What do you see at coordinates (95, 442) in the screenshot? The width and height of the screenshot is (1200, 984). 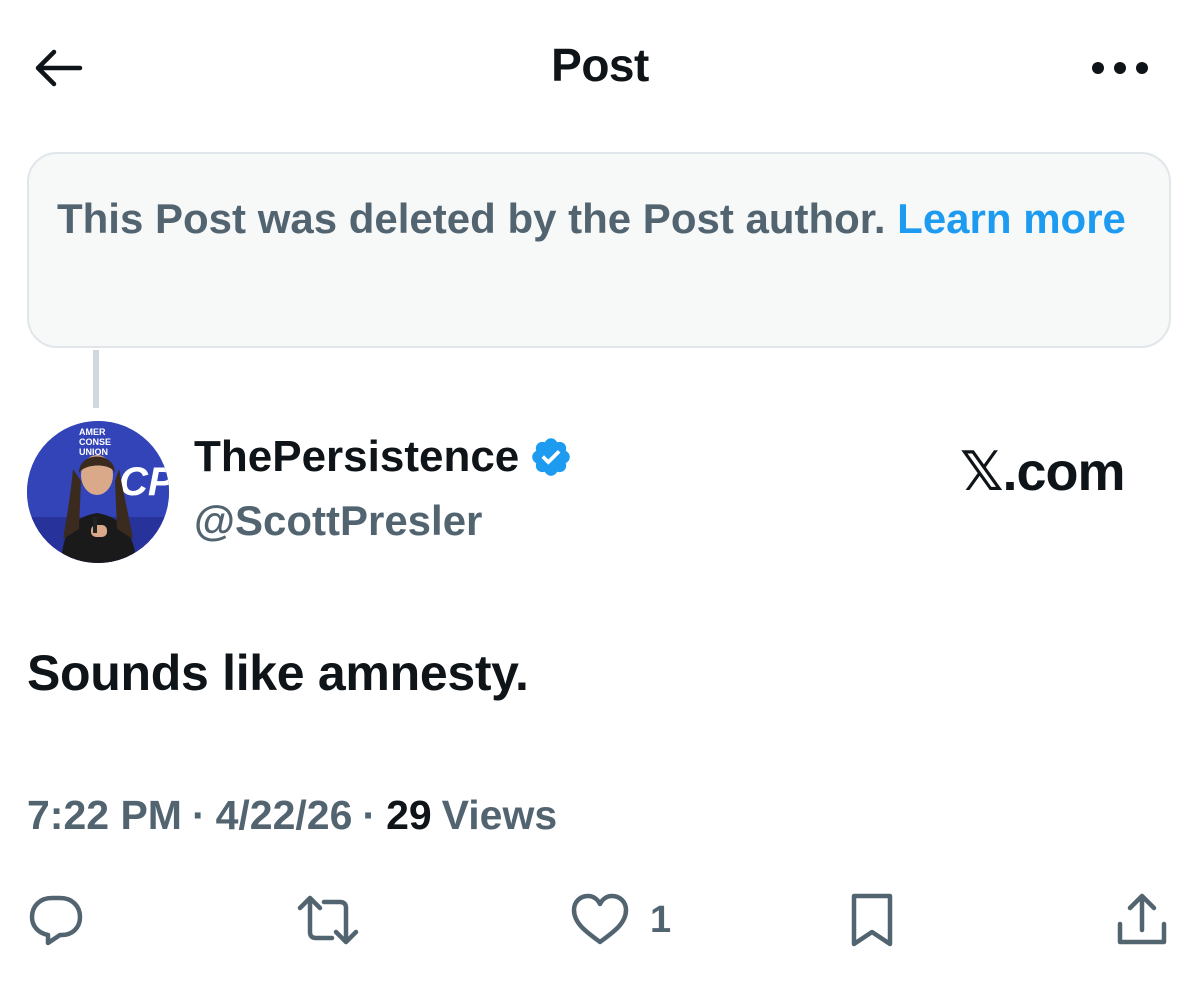 I see `avatar-badge-line: CONSE` at bounding box center [95, 442].